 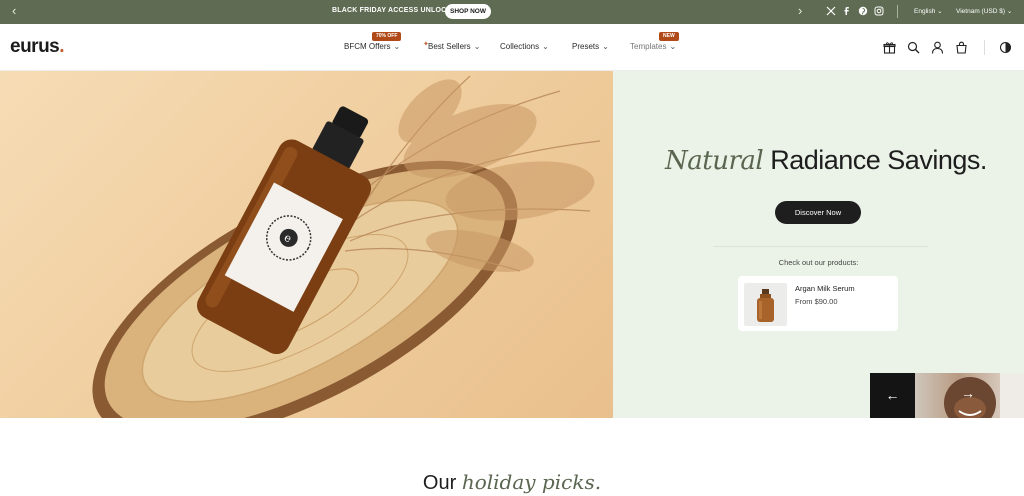 I want to click on product-price: From $90.00, so click(x=816, y=301).